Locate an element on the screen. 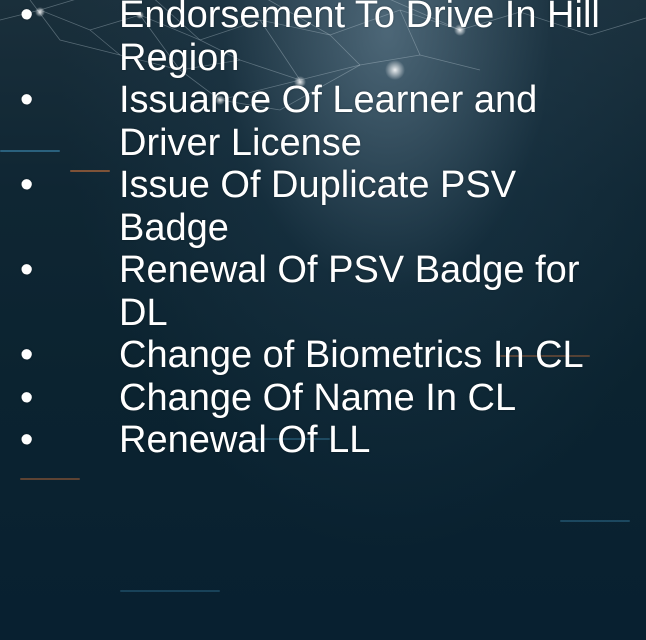 The height and width of the screenshot is (640, 646). list-item: • Change Of Name In CL is located at coordinates (323, 398).